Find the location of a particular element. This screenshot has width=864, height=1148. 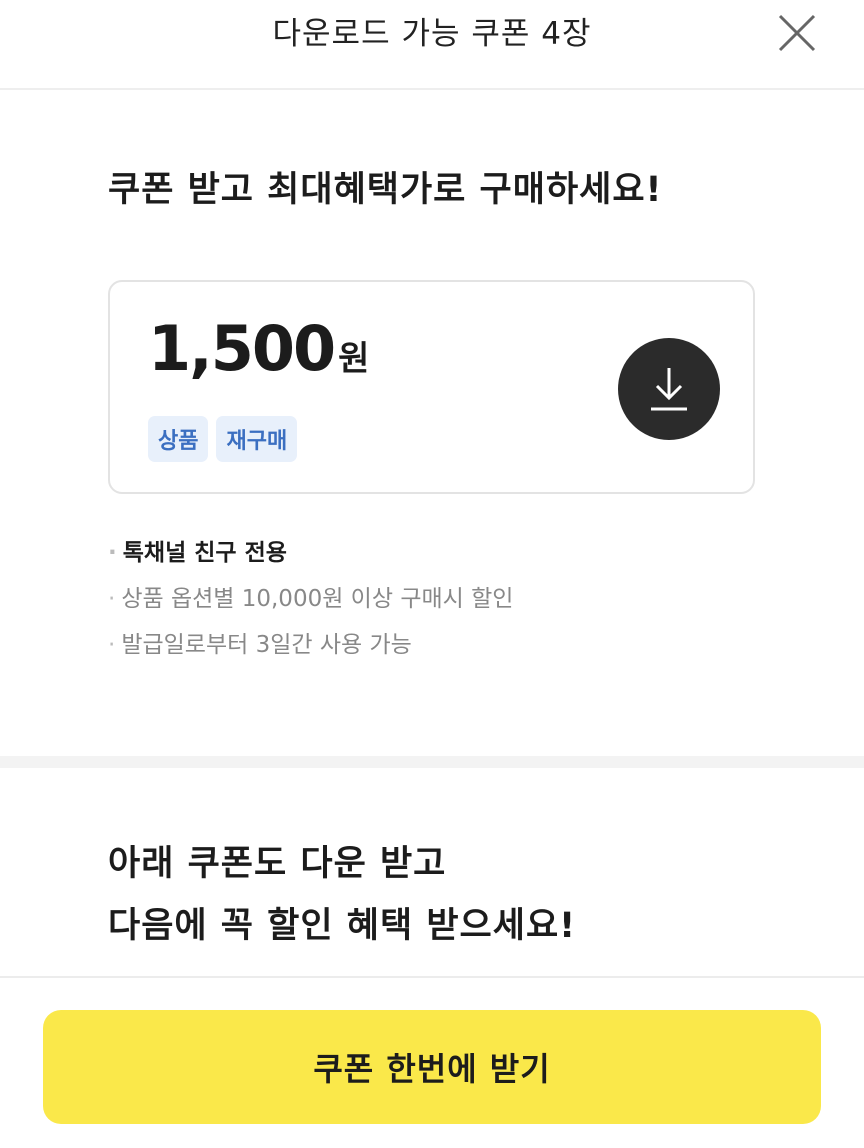

note-item: · 상품 옵션별 10,000원 이상 구매시 할인 is located at coordinates (311, 599).